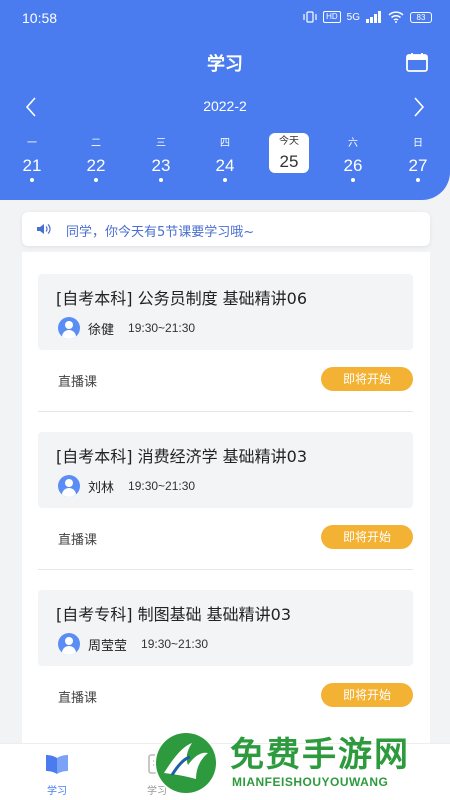  I want to click on day-number: 25, so click(289, 161).